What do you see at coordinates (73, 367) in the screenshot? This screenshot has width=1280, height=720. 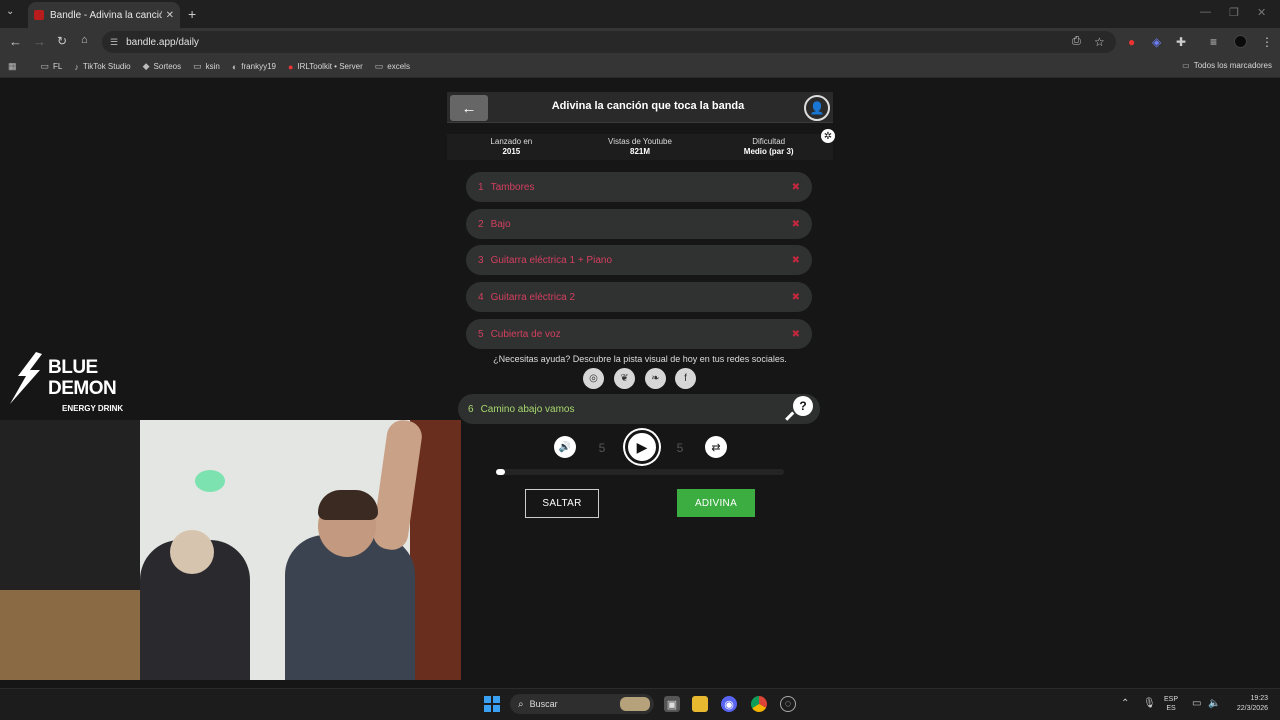 I see `brand-line-1: BLUE` at bounding box center [73, 367].